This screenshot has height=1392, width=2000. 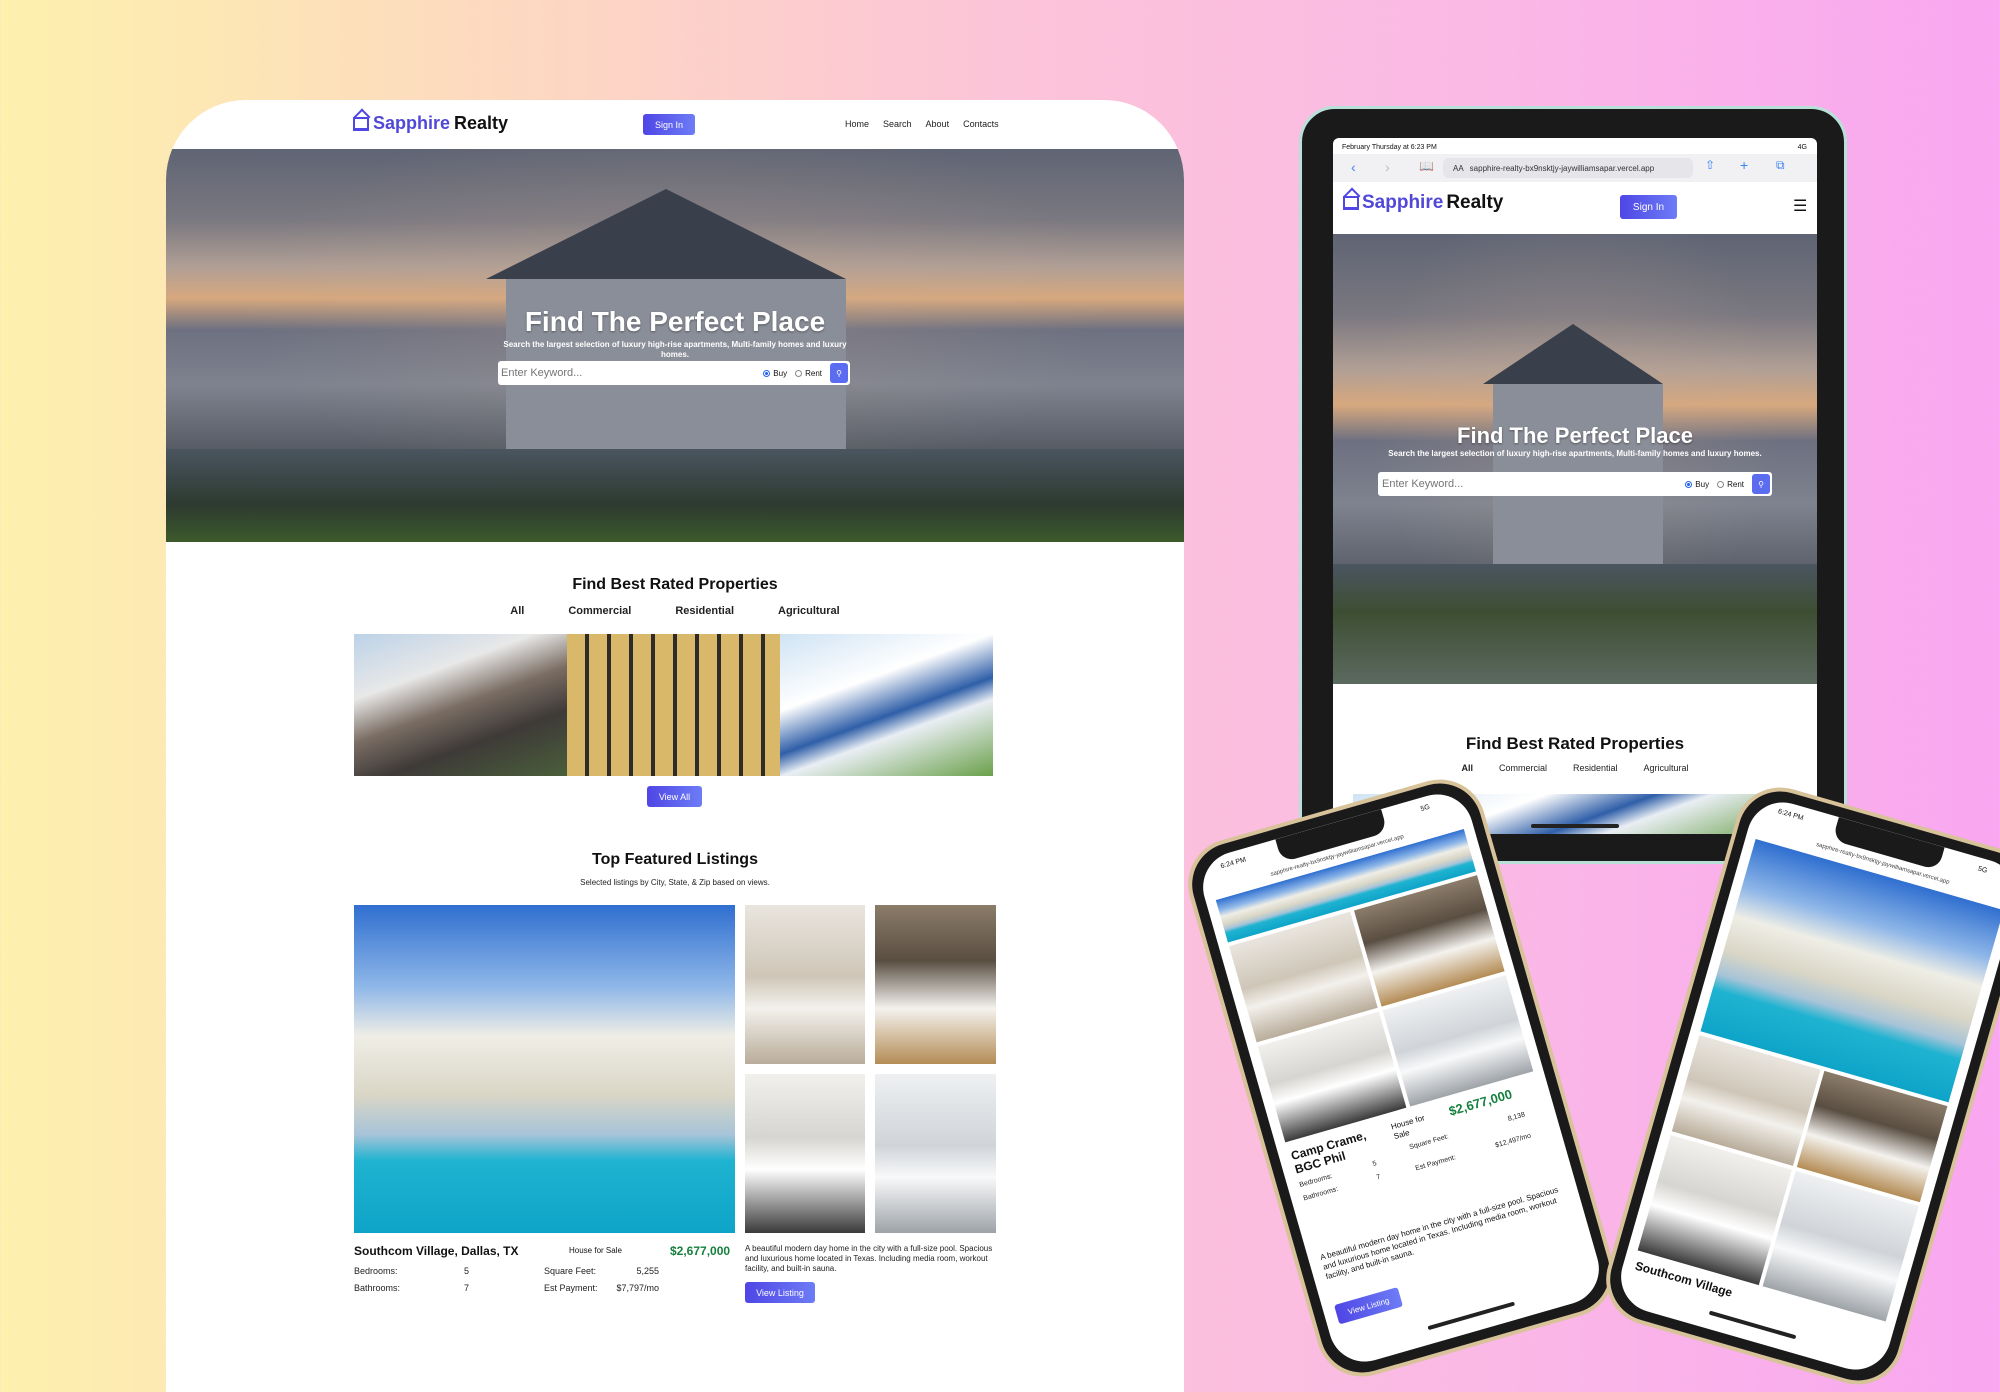 I want to click on tablet-radio-buy-label: Buy, so click(x=1702, y=484).